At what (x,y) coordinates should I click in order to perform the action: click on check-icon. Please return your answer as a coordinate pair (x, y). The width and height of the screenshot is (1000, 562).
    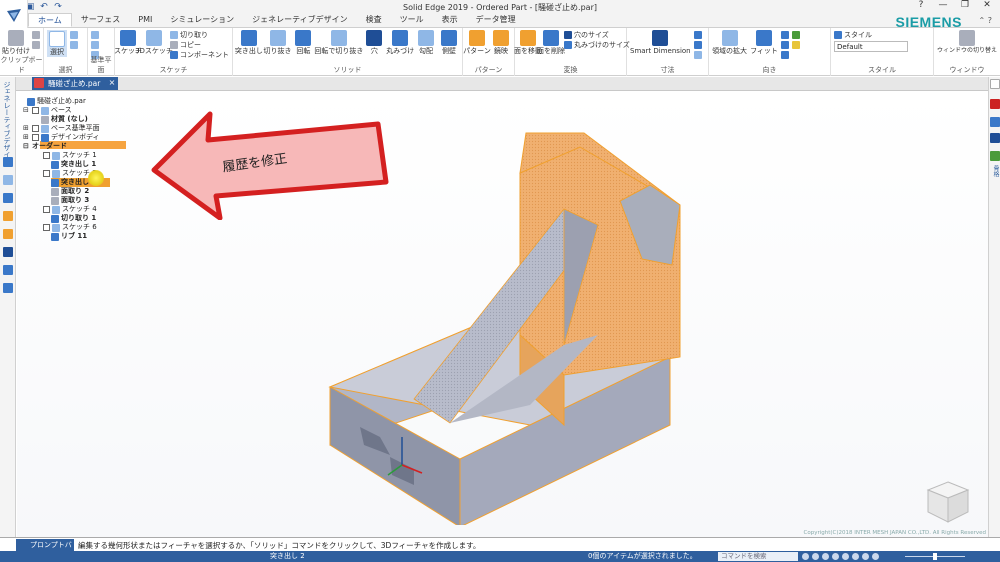
    Looking at the image, I should click on (995, 156).